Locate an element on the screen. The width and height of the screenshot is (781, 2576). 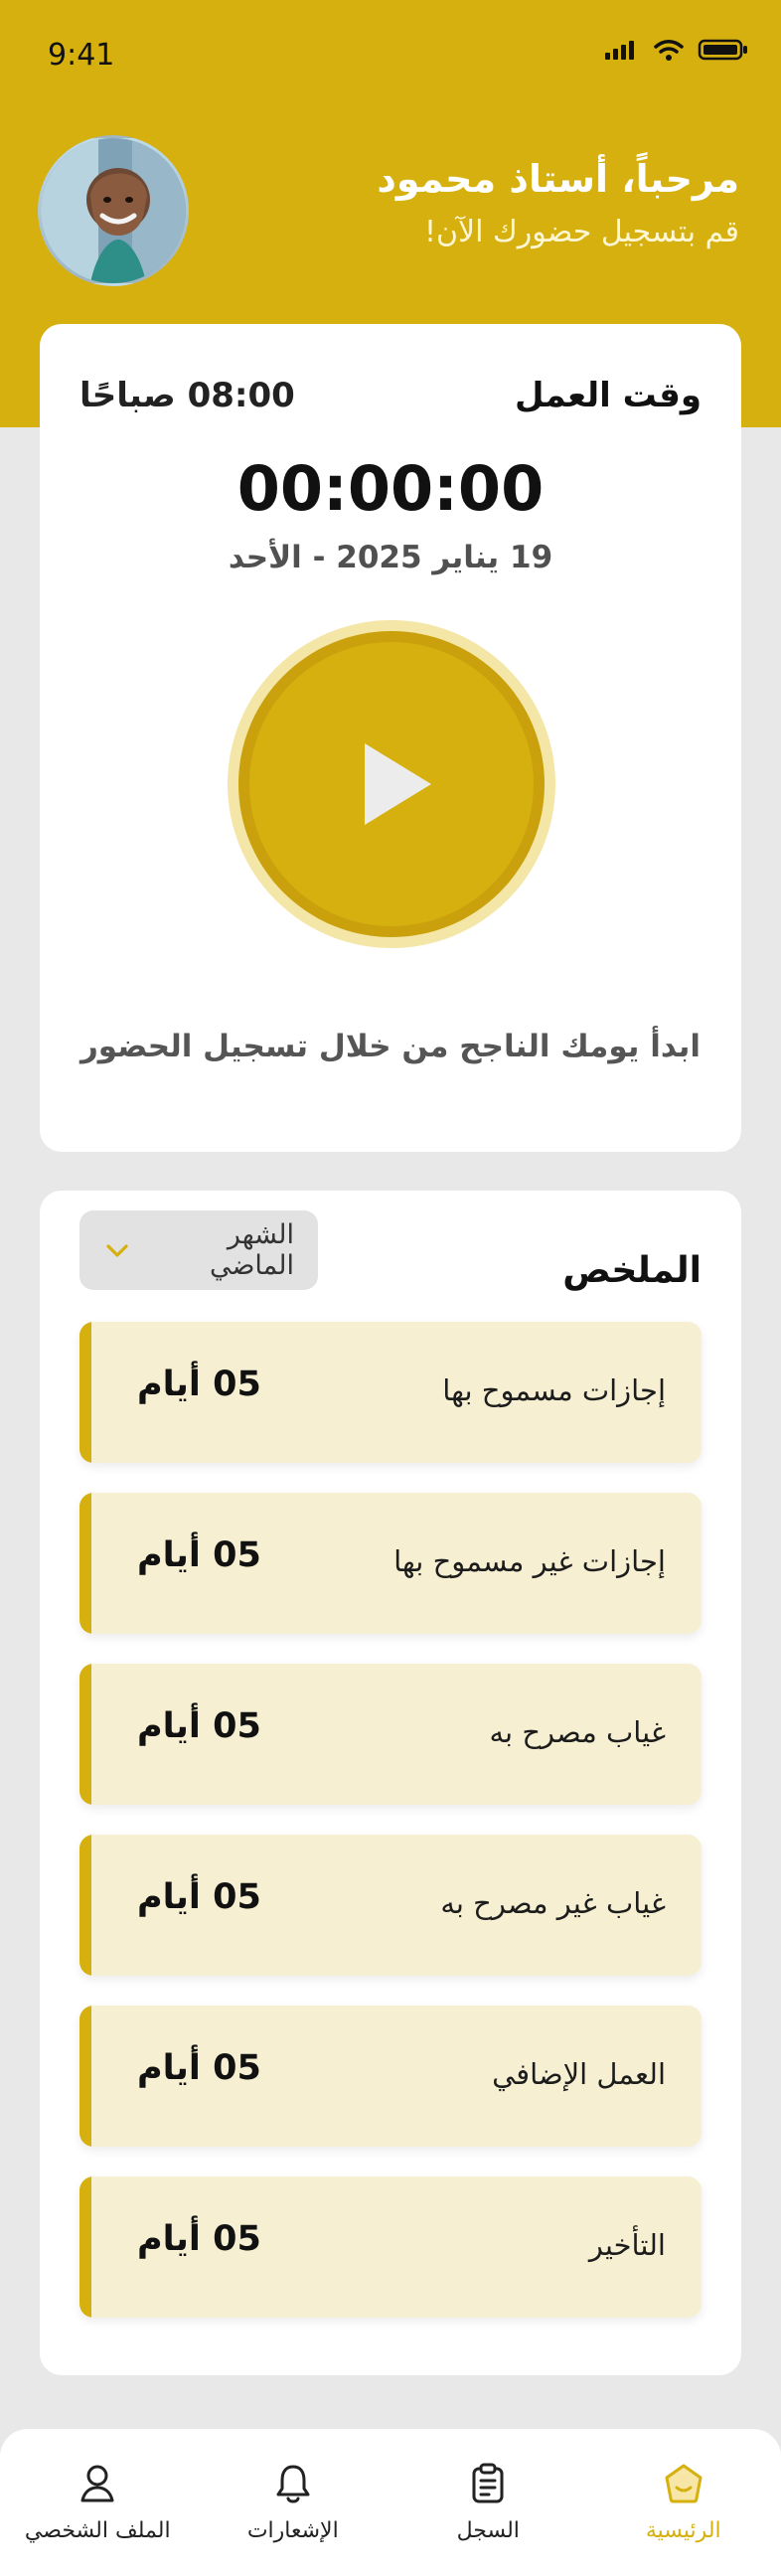
greeting-subtitle: قم بتسجيل حضورك الآن! is located at coordinates (581, 231).